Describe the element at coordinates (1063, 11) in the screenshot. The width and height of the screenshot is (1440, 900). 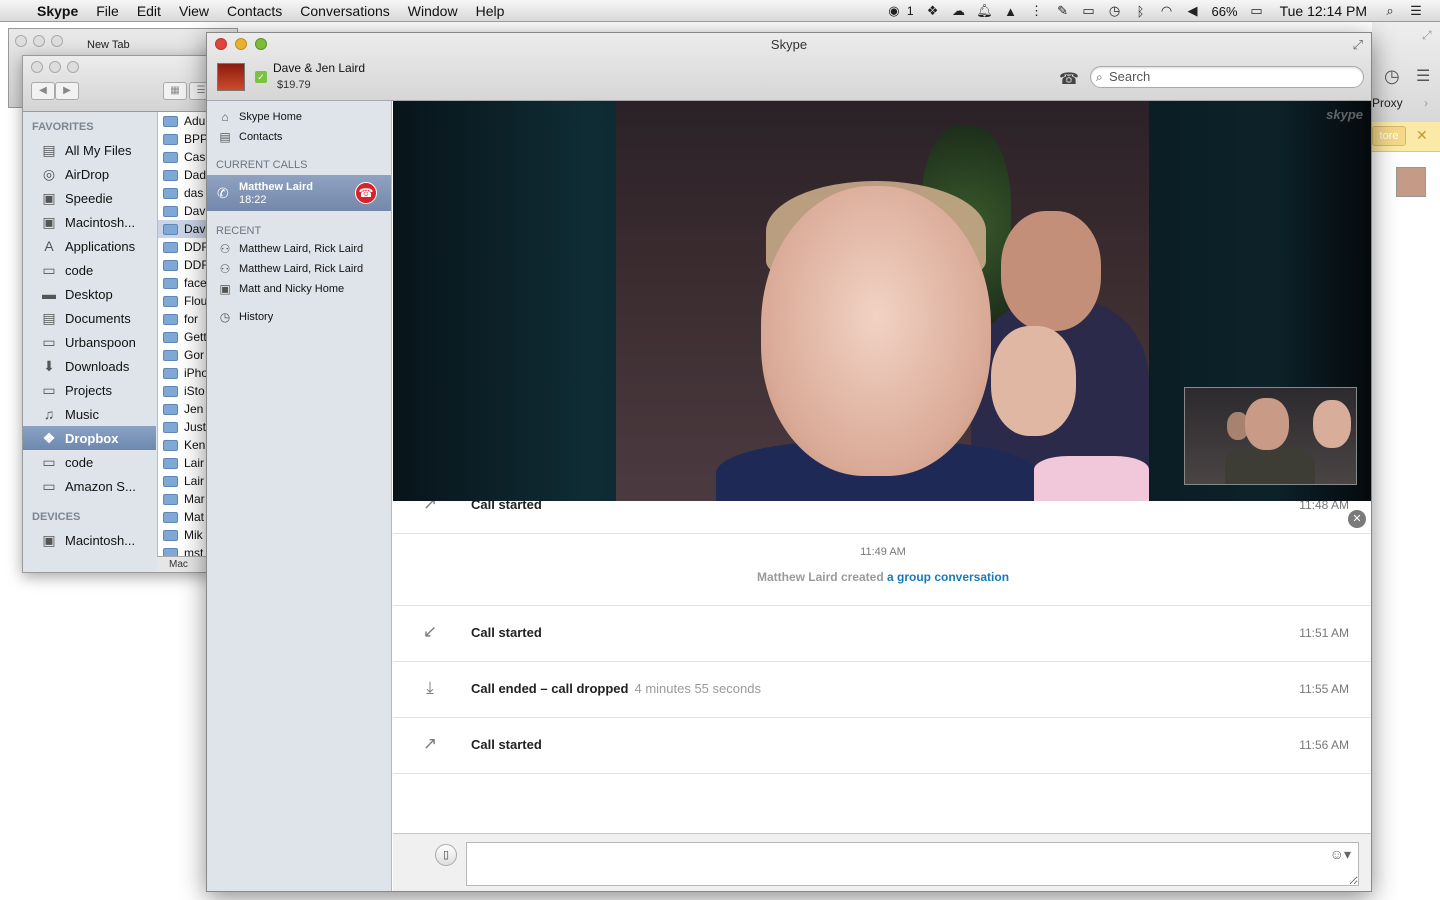
I see `evernote-icon: ✎` at that location.